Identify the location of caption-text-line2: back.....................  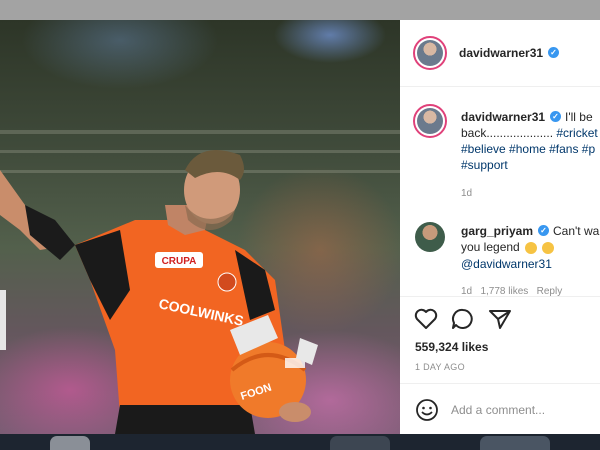
(507, 133).